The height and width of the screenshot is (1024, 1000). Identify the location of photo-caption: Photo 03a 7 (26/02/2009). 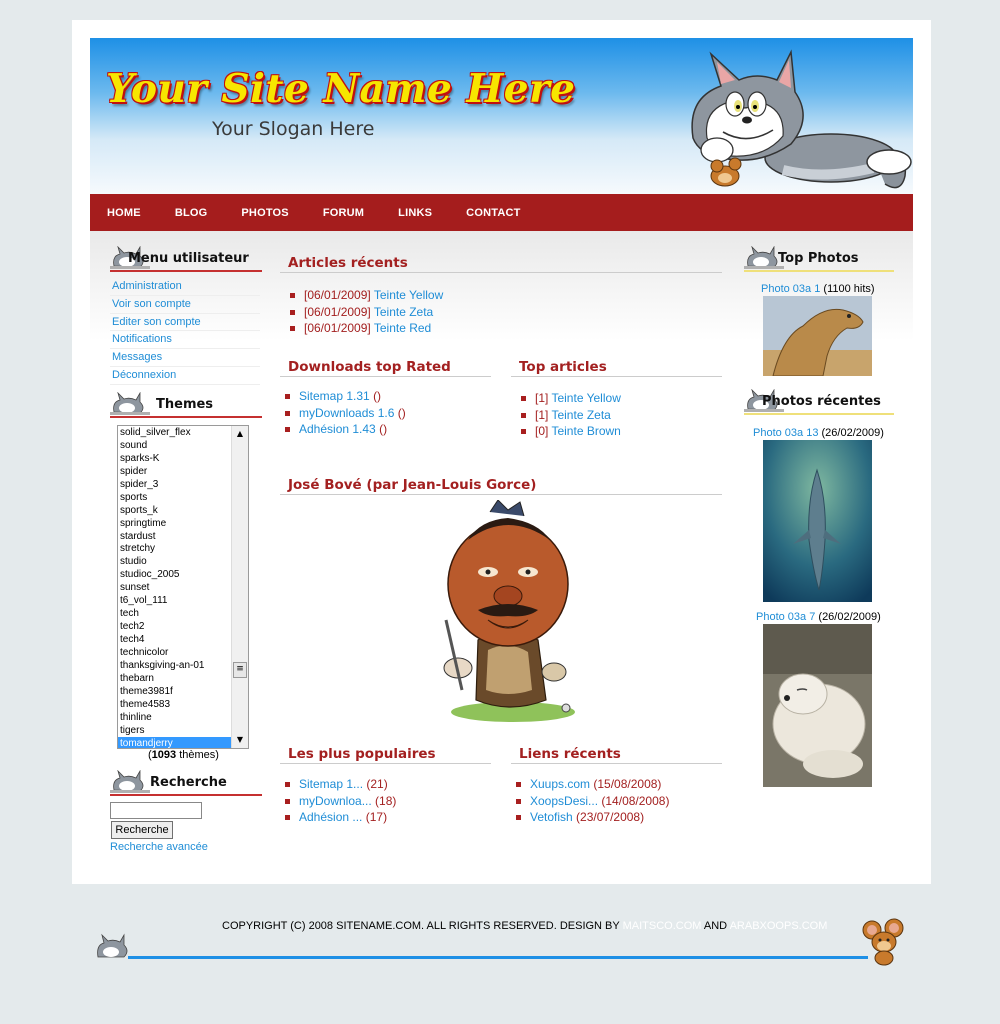
(818, 617).